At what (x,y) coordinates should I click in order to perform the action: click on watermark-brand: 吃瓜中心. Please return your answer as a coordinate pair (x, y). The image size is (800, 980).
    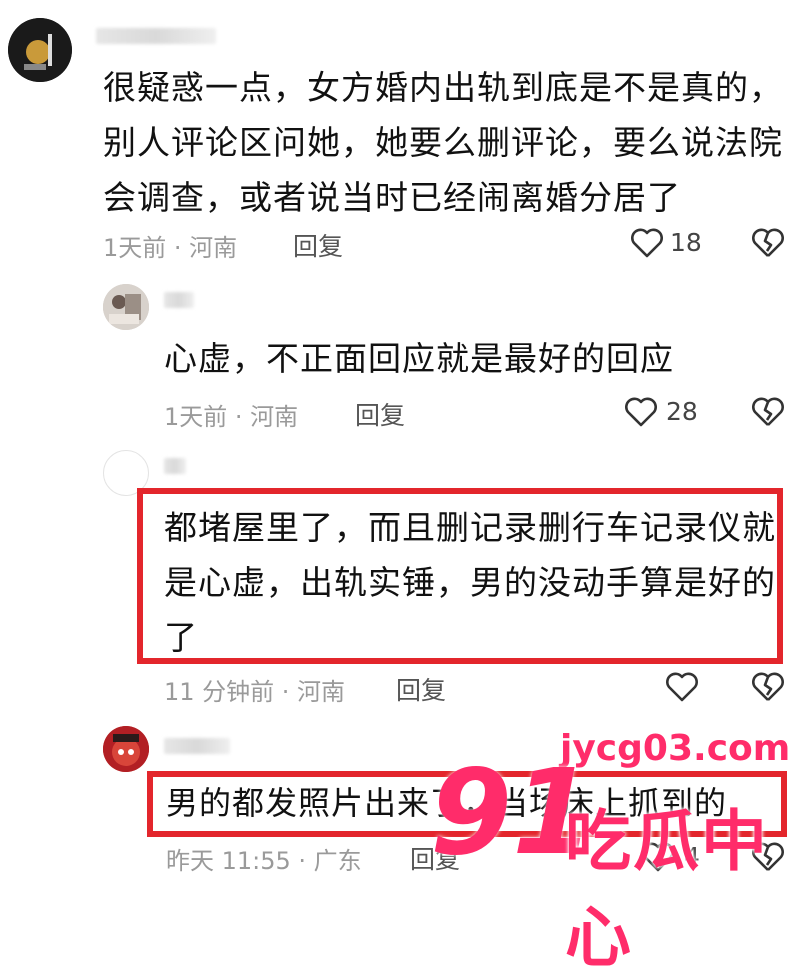
    Looking at the image, I should click on (667, 889).